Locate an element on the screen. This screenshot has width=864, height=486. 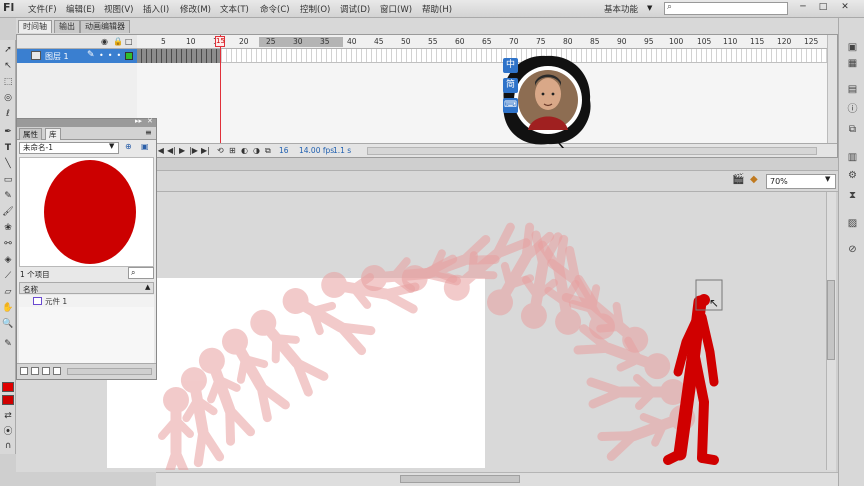
library-item: 元件 1 is located at coordinates (86, 301).